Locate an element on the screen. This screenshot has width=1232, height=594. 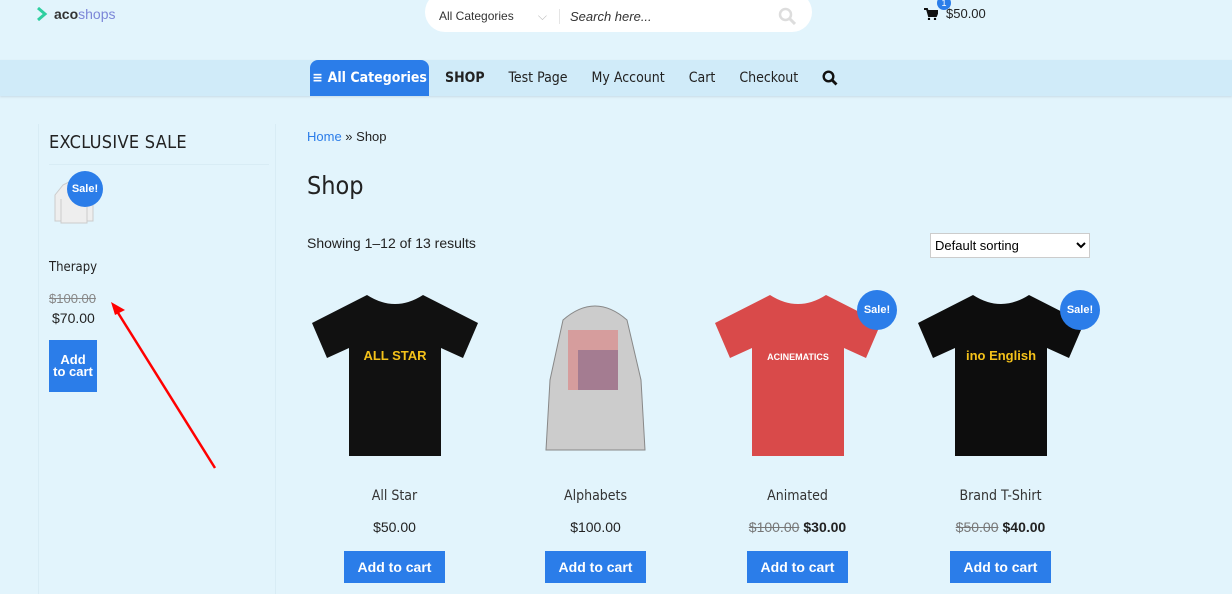
header-cart: 1 $50.00 is located at coordinates (955, 10).